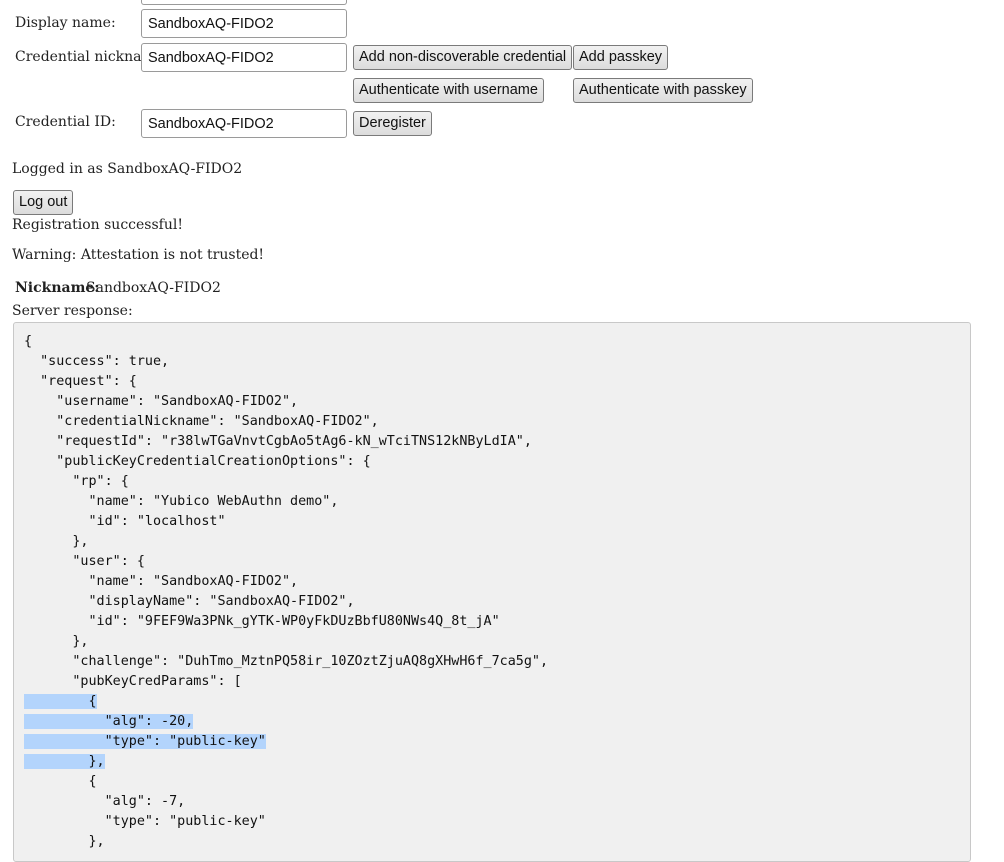 The image size is (1004, 862). What do you see at coordinates (244, 2) in the screenshot?
I see `username-field` at bounding box center [244, 2].